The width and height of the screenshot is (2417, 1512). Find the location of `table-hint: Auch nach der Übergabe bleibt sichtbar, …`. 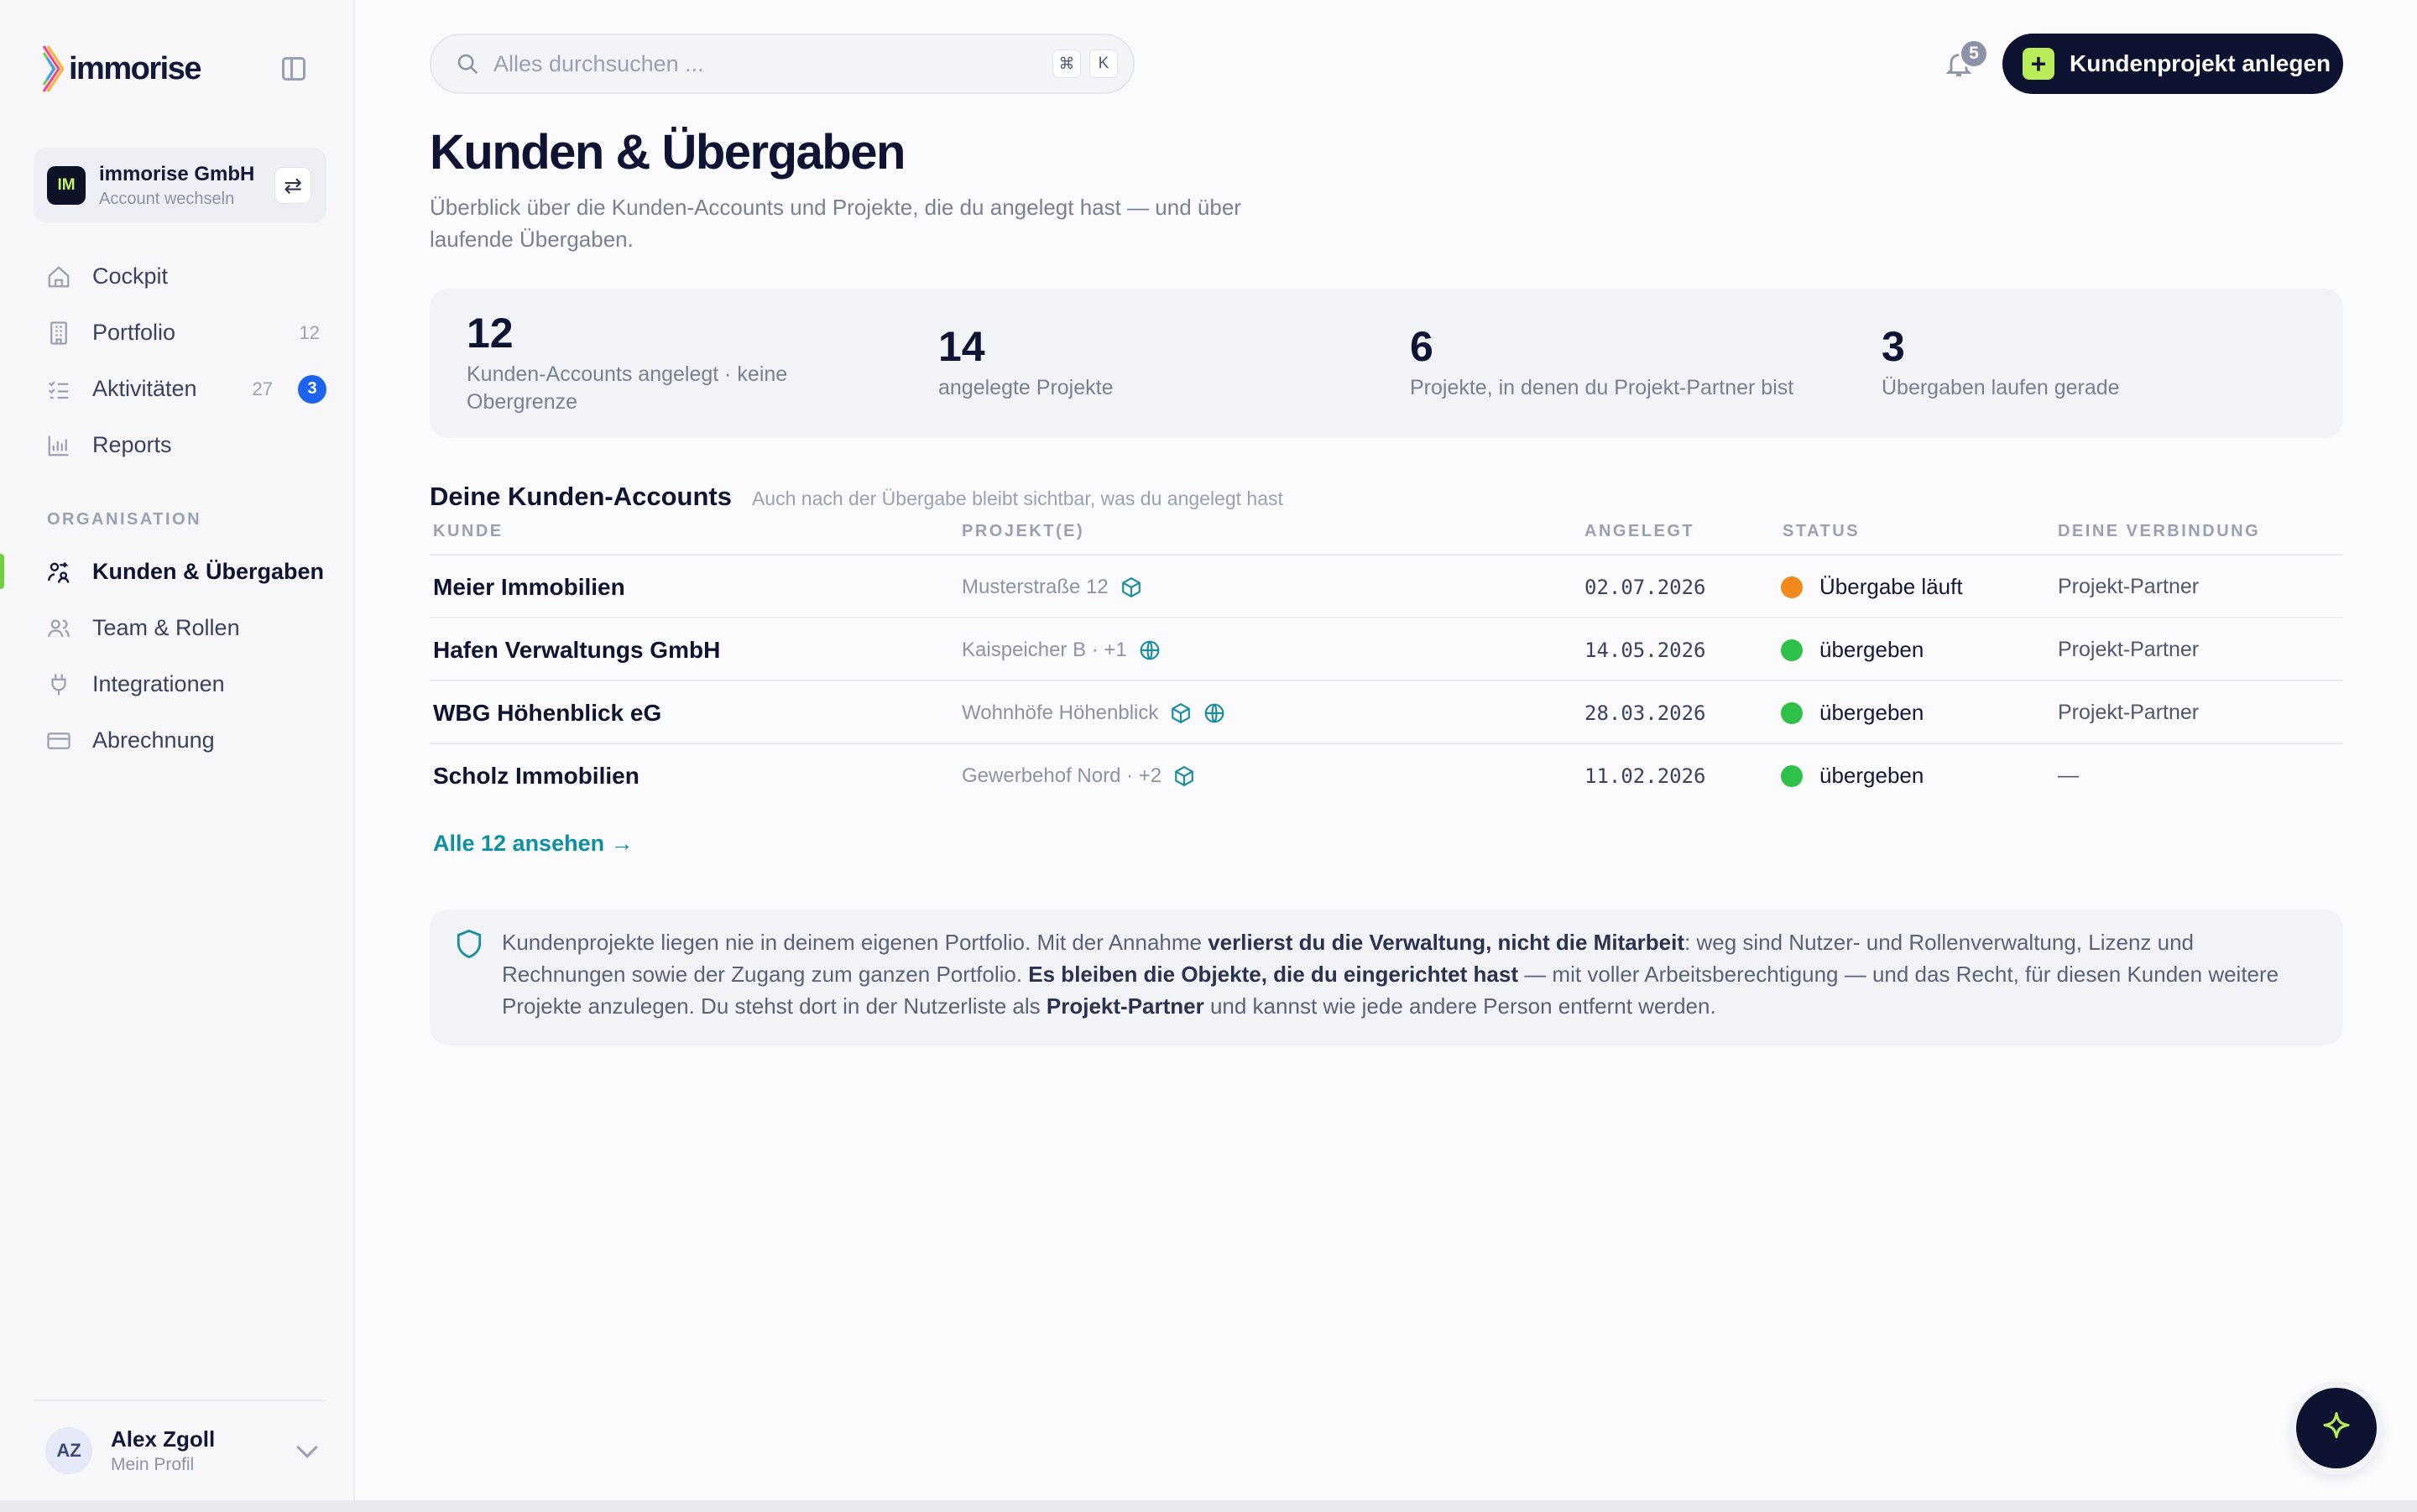

table-hint: Auch nach der Übergabe bleibt sichtbar, … is located at coordinates (1017, 498).